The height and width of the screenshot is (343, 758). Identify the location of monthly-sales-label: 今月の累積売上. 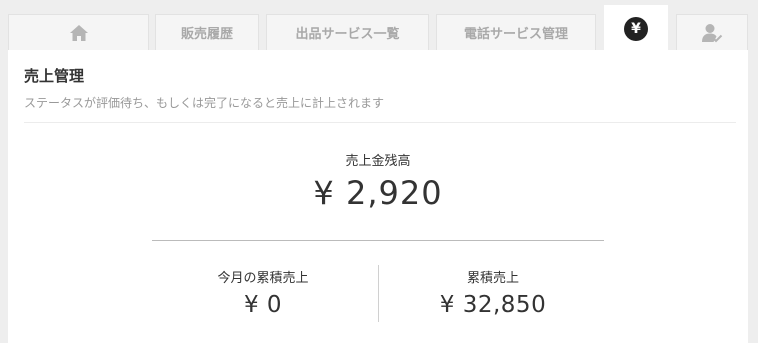
(263, 278).